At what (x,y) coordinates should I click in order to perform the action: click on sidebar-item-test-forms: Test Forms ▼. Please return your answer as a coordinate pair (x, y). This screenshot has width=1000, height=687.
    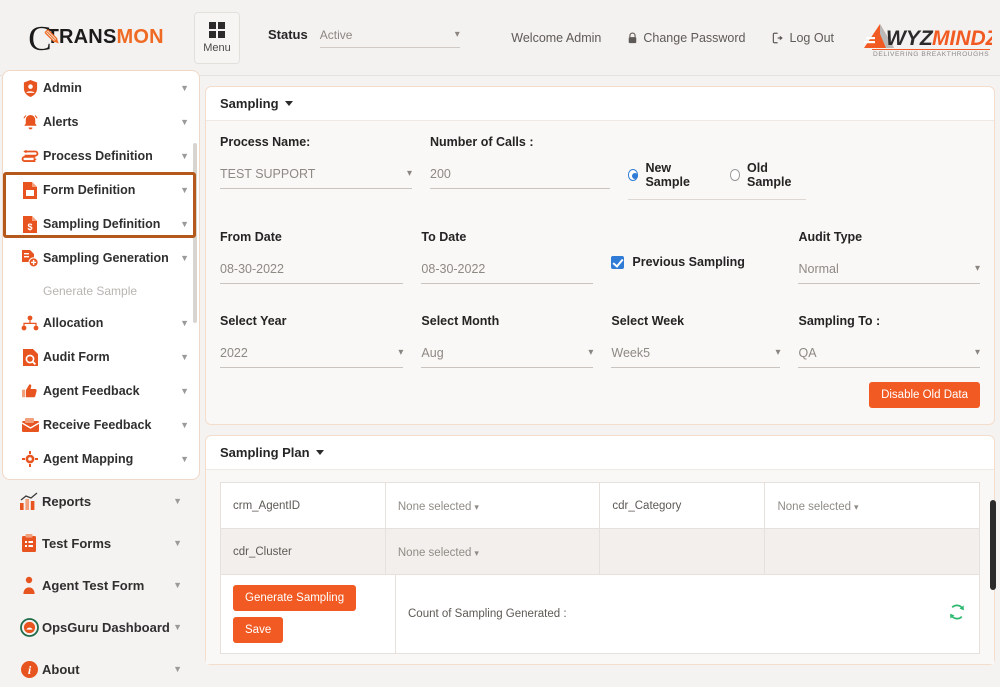
    Looking at the image, I should click on (97, 543).